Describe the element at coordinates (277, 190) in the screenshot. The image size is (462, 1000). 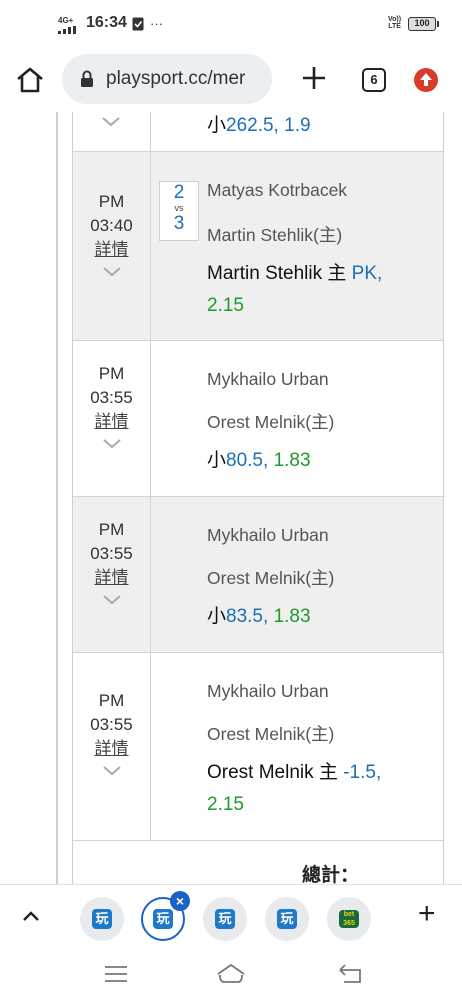
I see `away-team: Matyas Kotrbacek` at that location.